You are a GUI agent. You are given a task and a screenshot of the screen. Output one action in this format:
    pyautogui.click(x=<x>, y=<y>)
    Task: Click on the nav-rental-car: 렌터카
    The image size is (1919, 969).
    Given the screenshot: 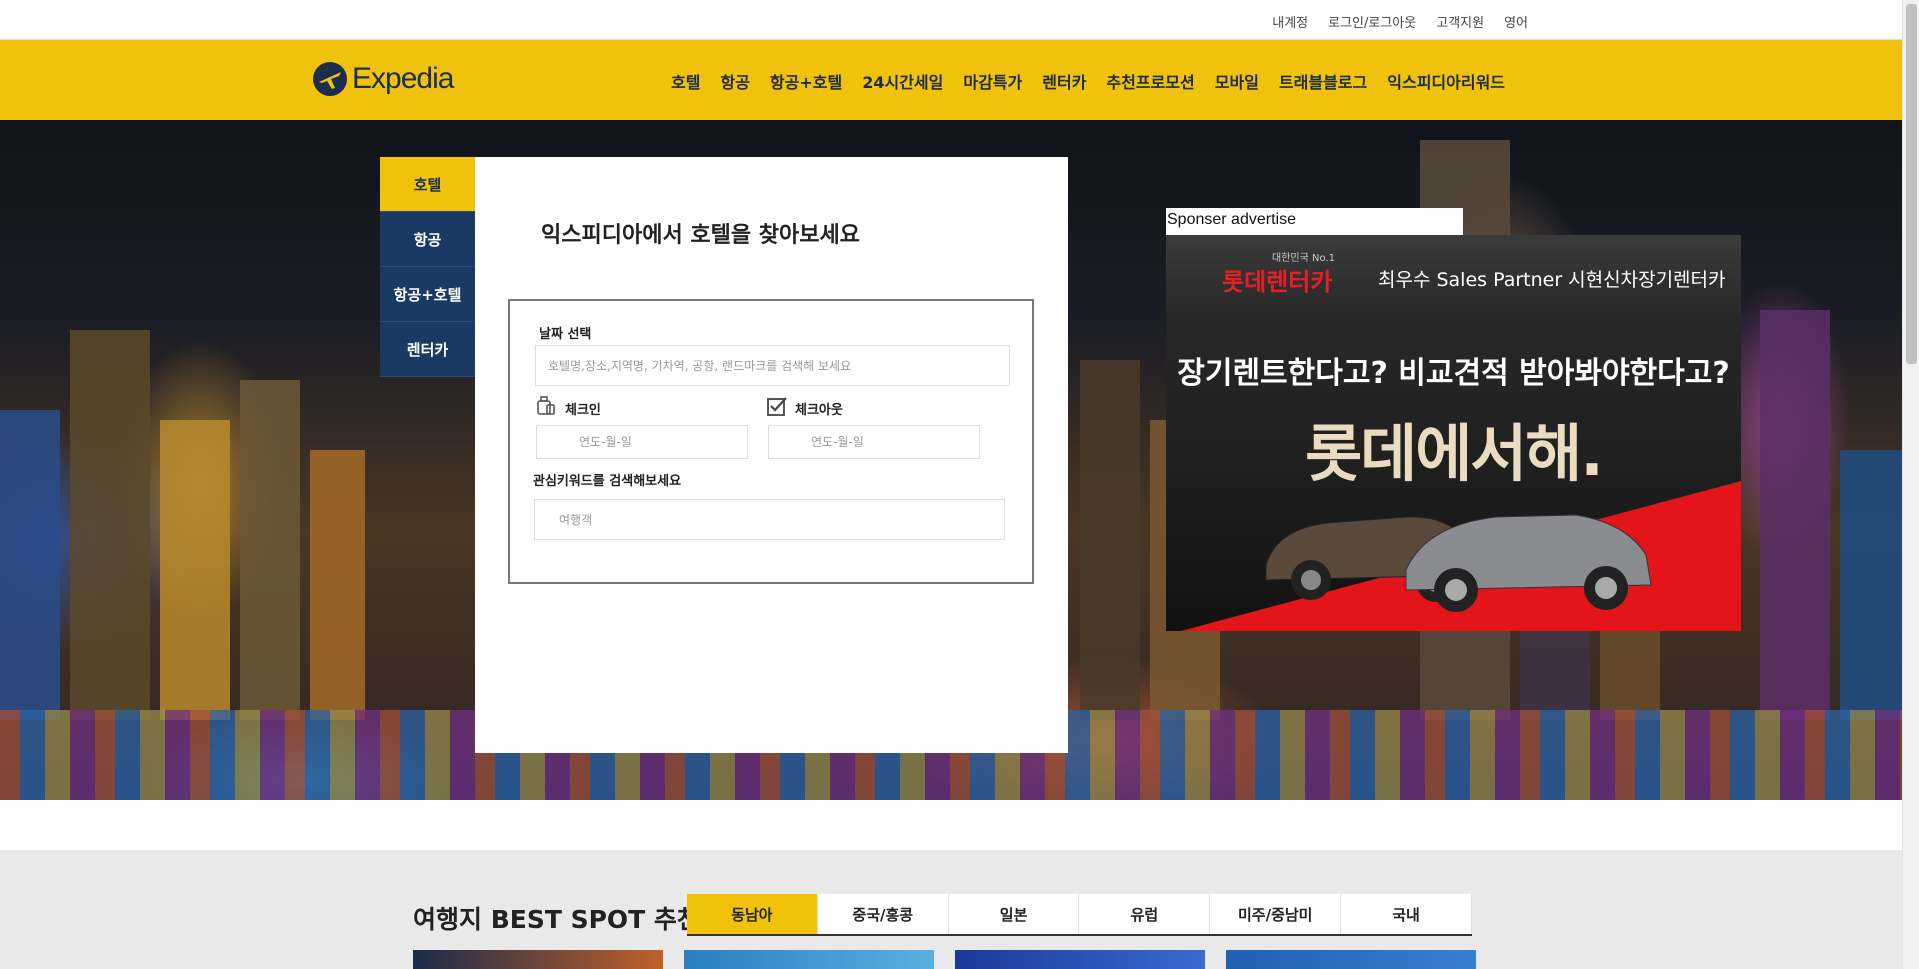 What is the action you would take?
    pyautogui.click(x=1064, y=81)
    